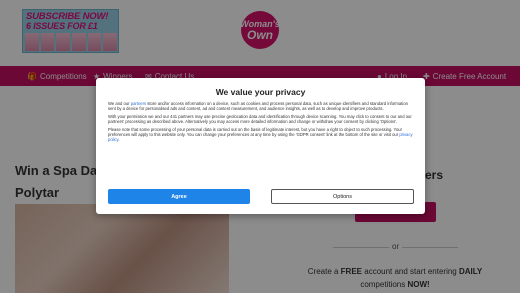 The image size is (520, 293). What do you see at coordinates (179, 196) in the screenshot?
I see `agree-button: Agree` at bounding box center [179, 196].